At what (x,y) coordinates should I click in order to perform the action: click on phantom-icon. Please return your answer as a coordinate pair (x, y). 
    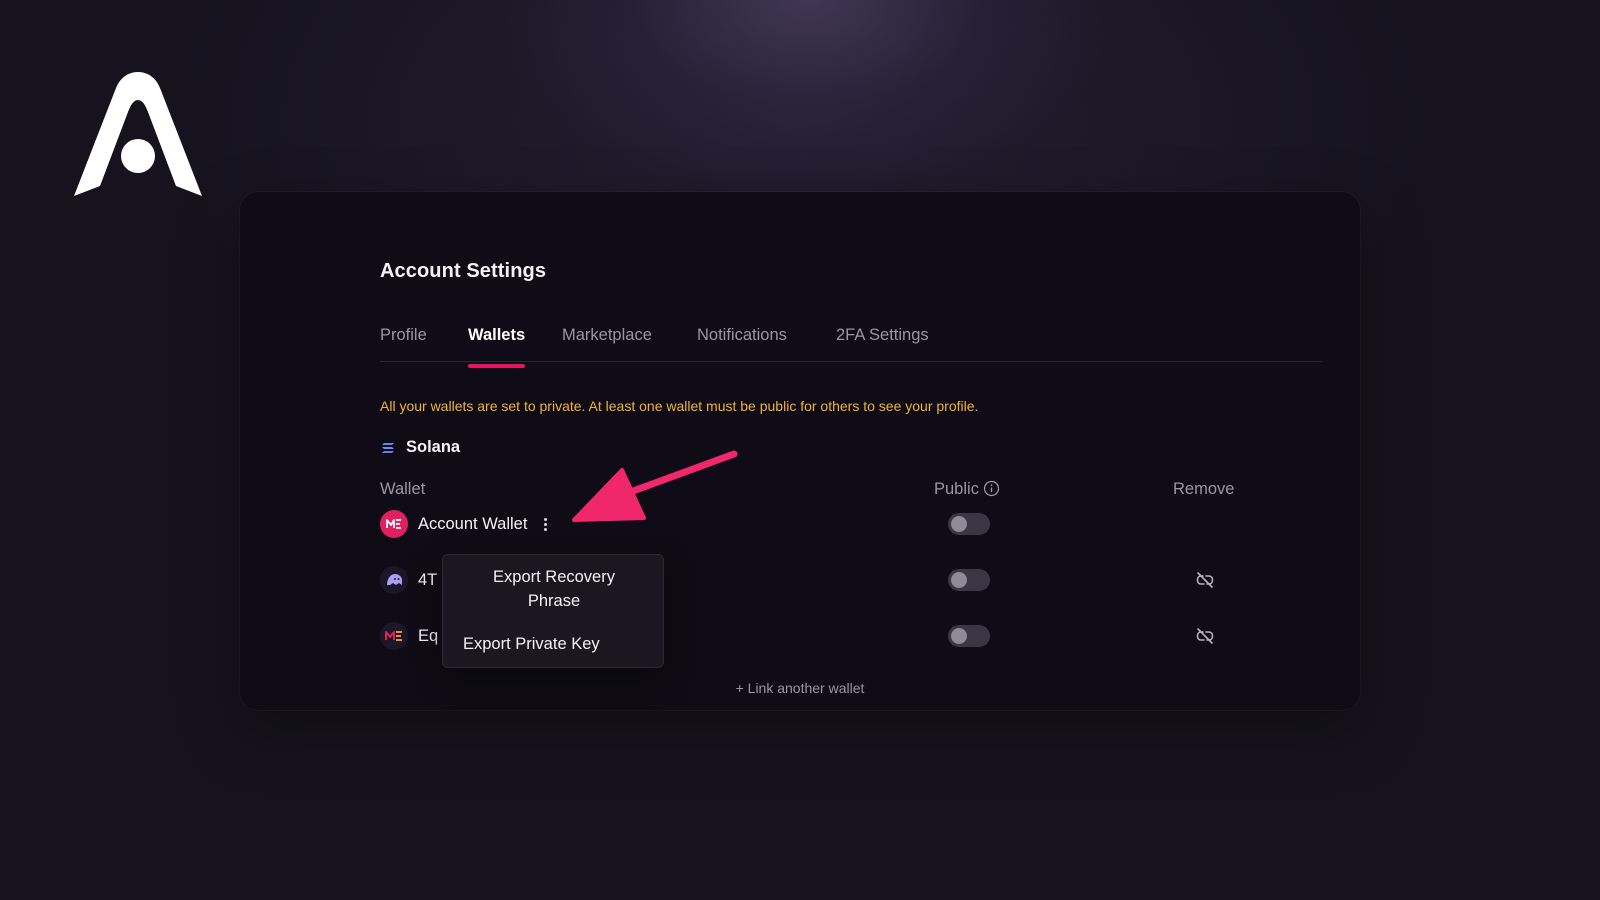
    Looking at the image, I should click on (394, 580).